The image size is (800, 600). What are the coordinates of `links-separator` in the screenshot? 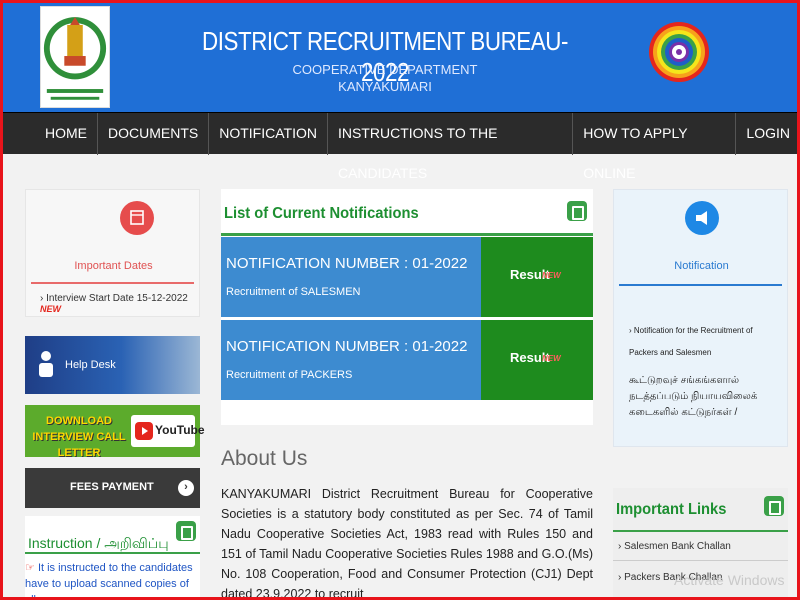 It's located at (700, 560).